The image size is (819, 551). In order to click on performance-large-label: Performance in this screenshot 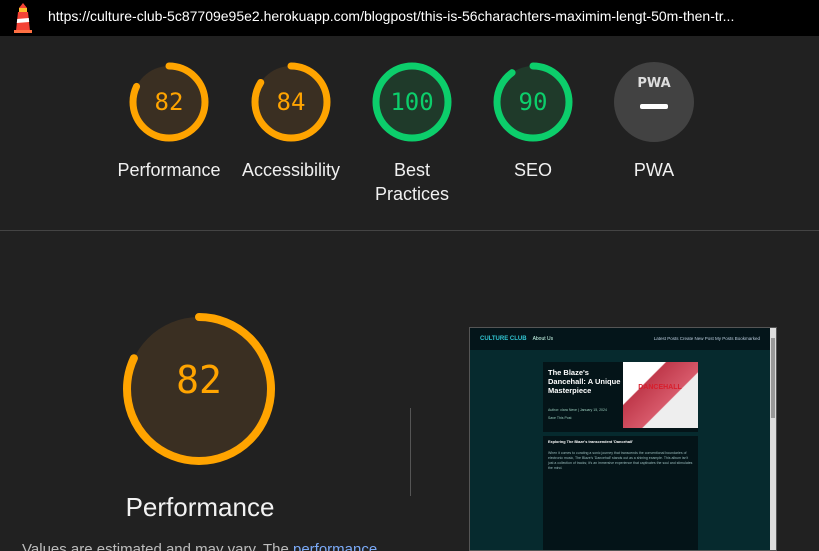, I will do `click(200, 507)`.